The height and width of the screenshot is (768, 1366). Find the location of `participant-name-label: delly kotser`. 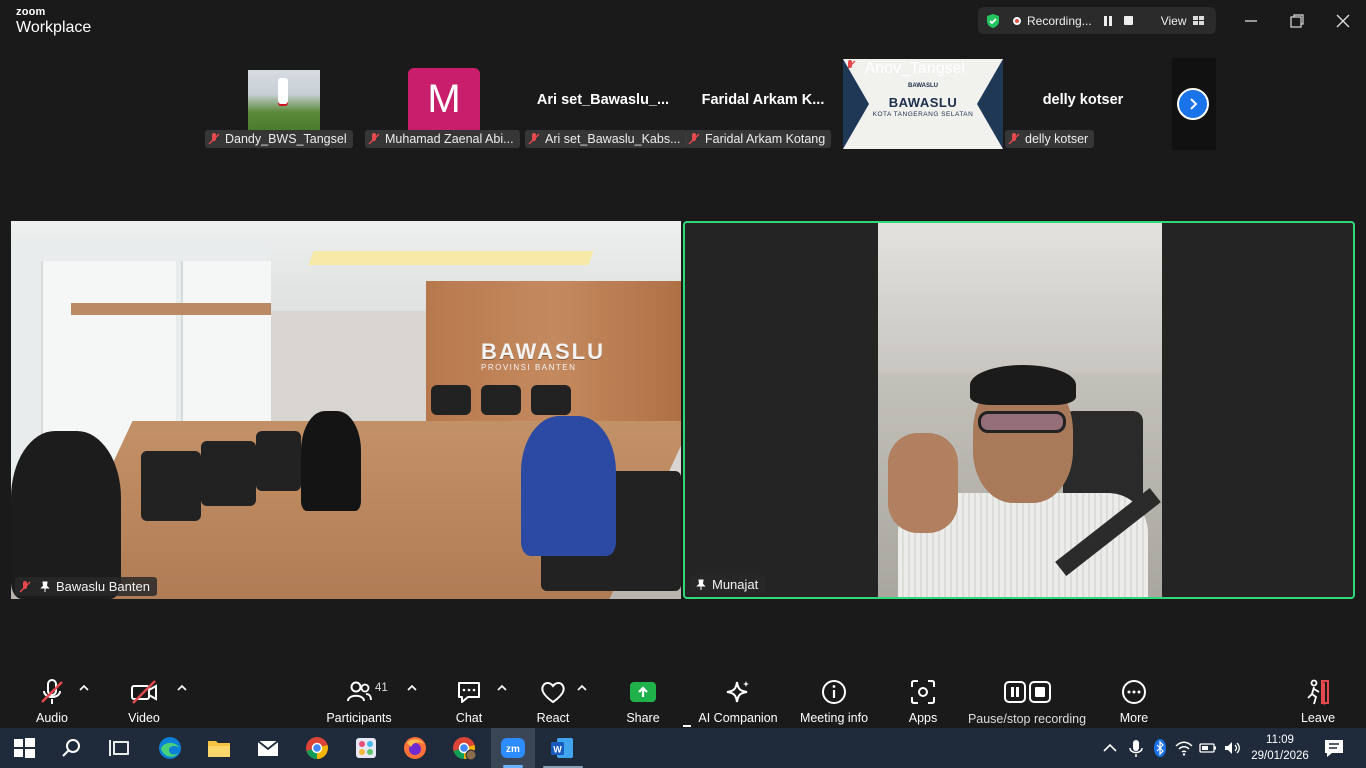

participant-name-label: delly kotser is located at coordinates (1050, 139).